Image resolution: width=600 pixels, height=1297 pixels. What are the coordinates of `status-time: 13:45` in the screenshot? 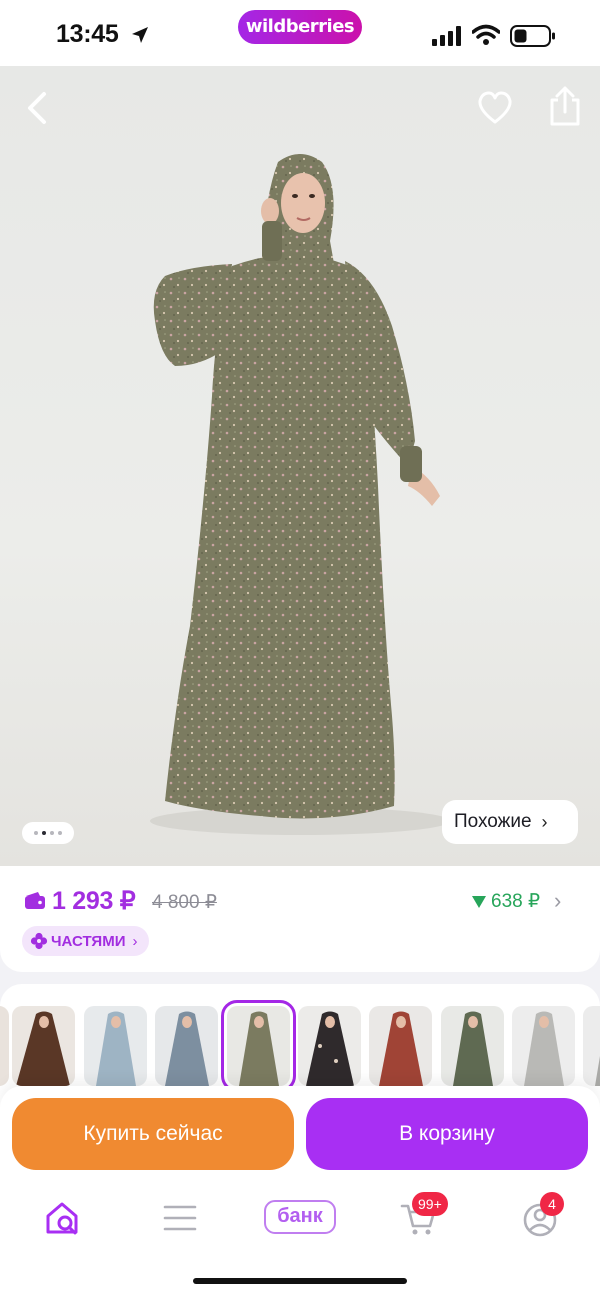 It's located at (87, 34).